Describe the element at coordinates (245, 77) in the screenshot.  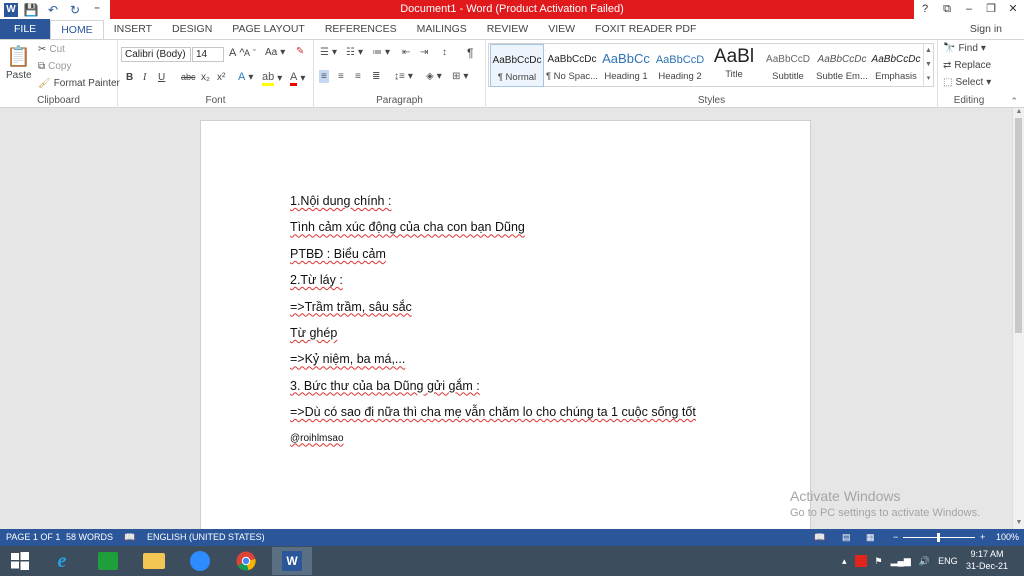
I see `text-effects-button: A ▾` at that location.